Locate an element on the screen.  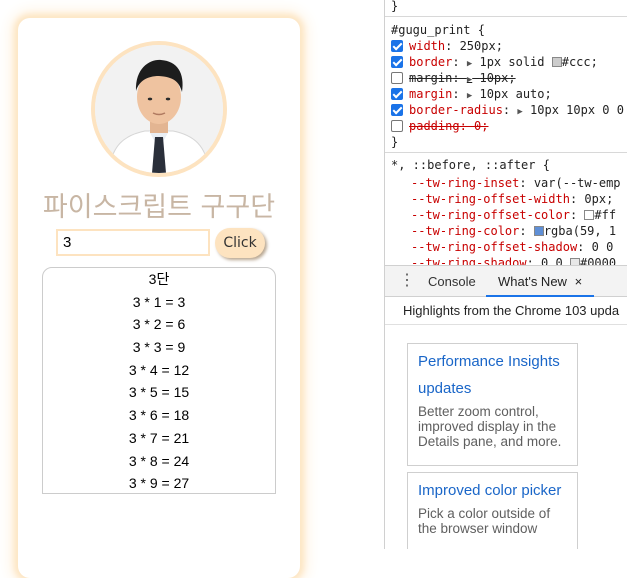
click-button: Click is located at coordinates (240, 243).